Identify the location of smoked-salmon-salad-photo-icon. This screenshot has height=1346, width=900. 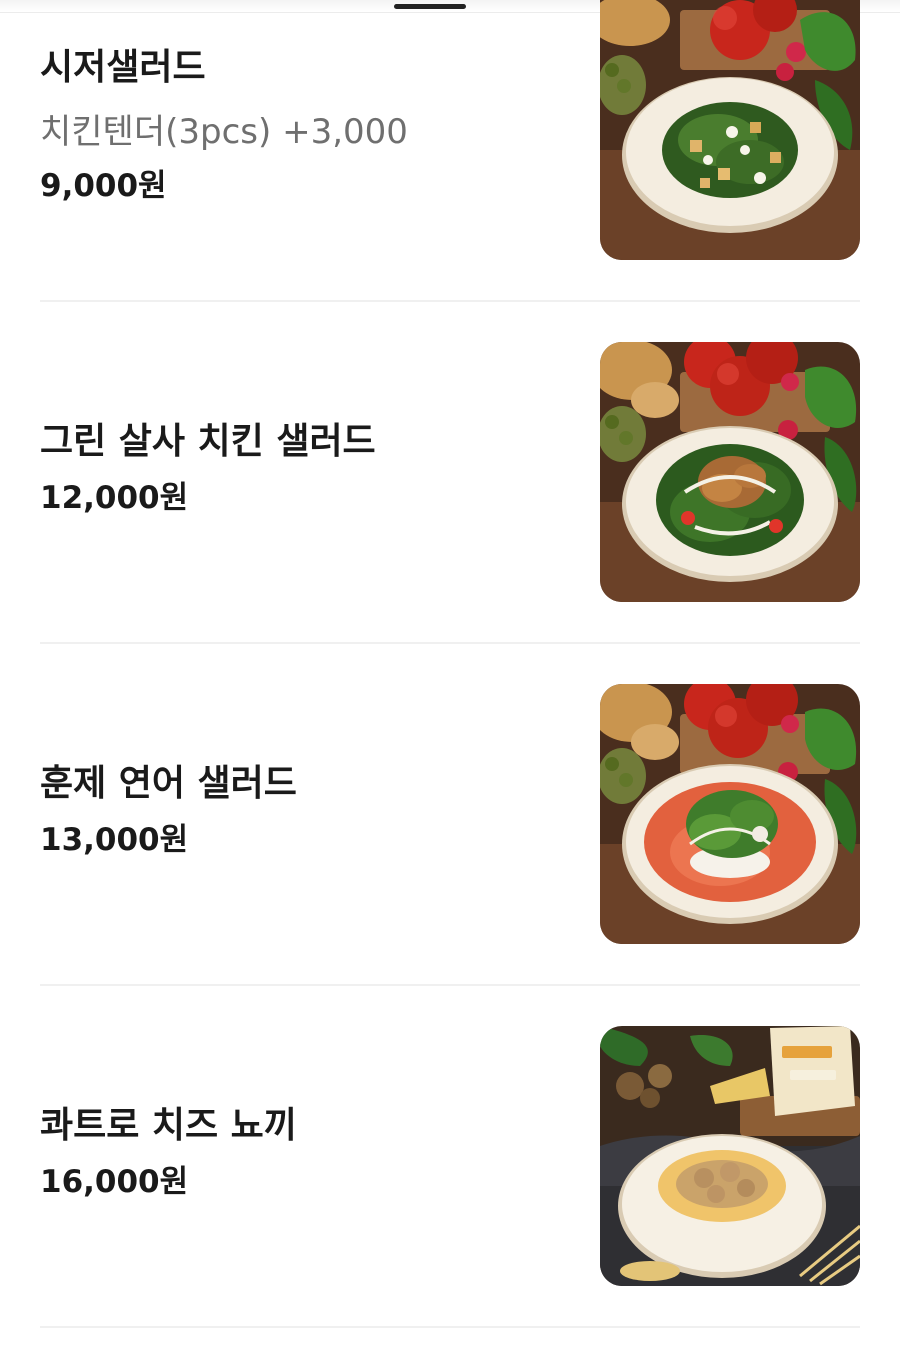
(730, 814).